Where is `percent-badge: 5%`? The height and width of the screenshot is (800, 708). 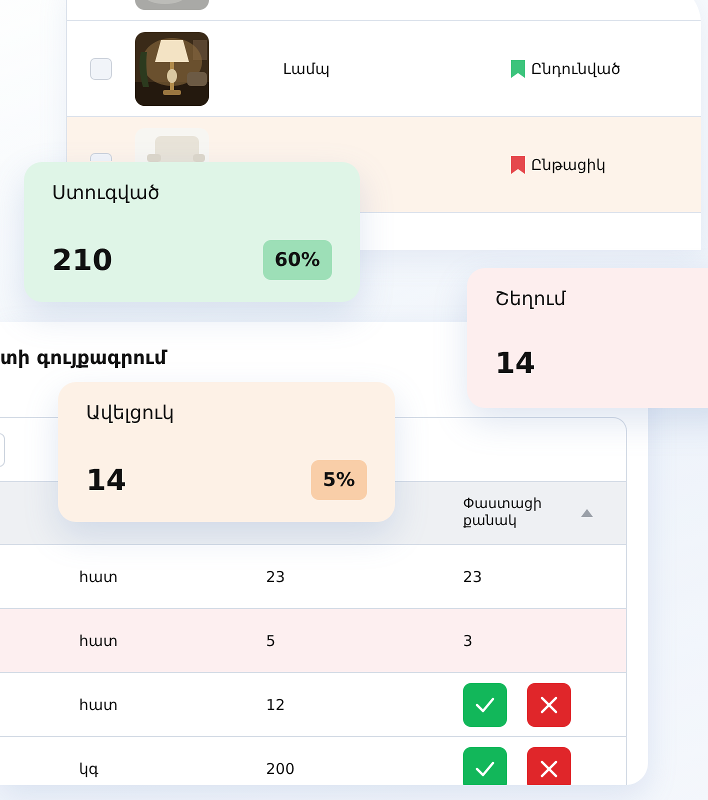 percent-badge: 5% is located at coordinates (338, 480).